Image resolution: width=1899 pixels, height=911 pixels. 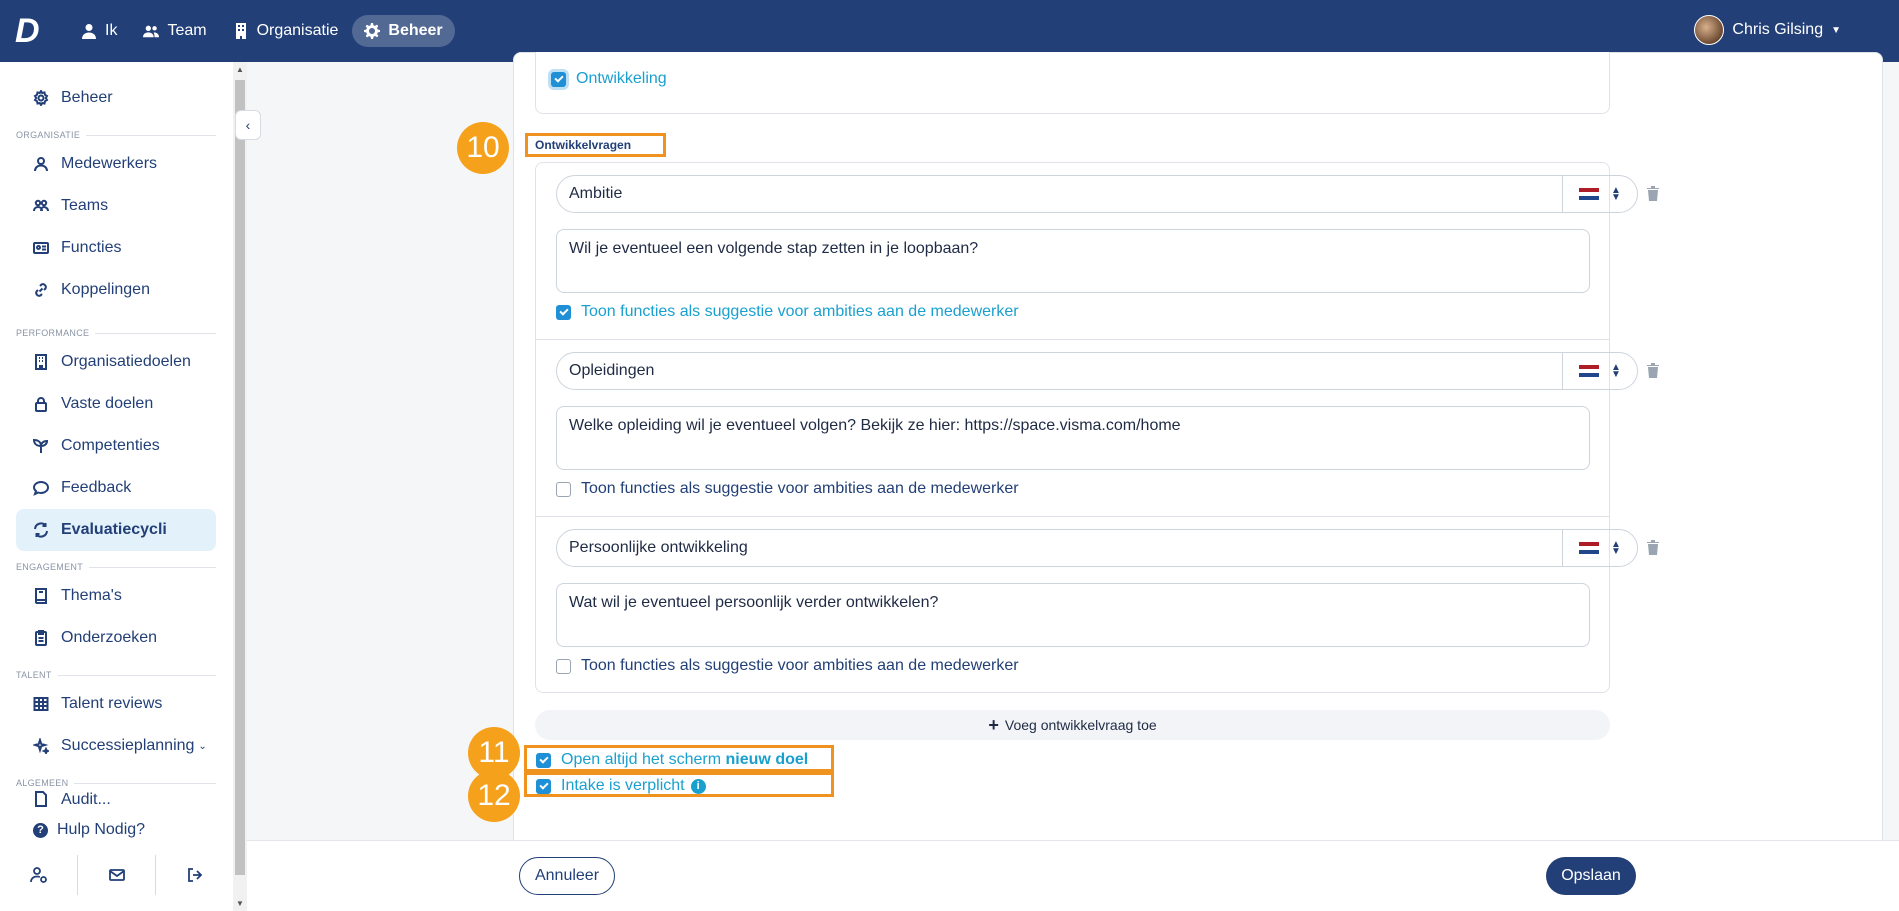 What do you see at coordinates (240, 69) in the screenshot?
I see `scroll-up-icon: ▲` at bounding box center [240, 69].